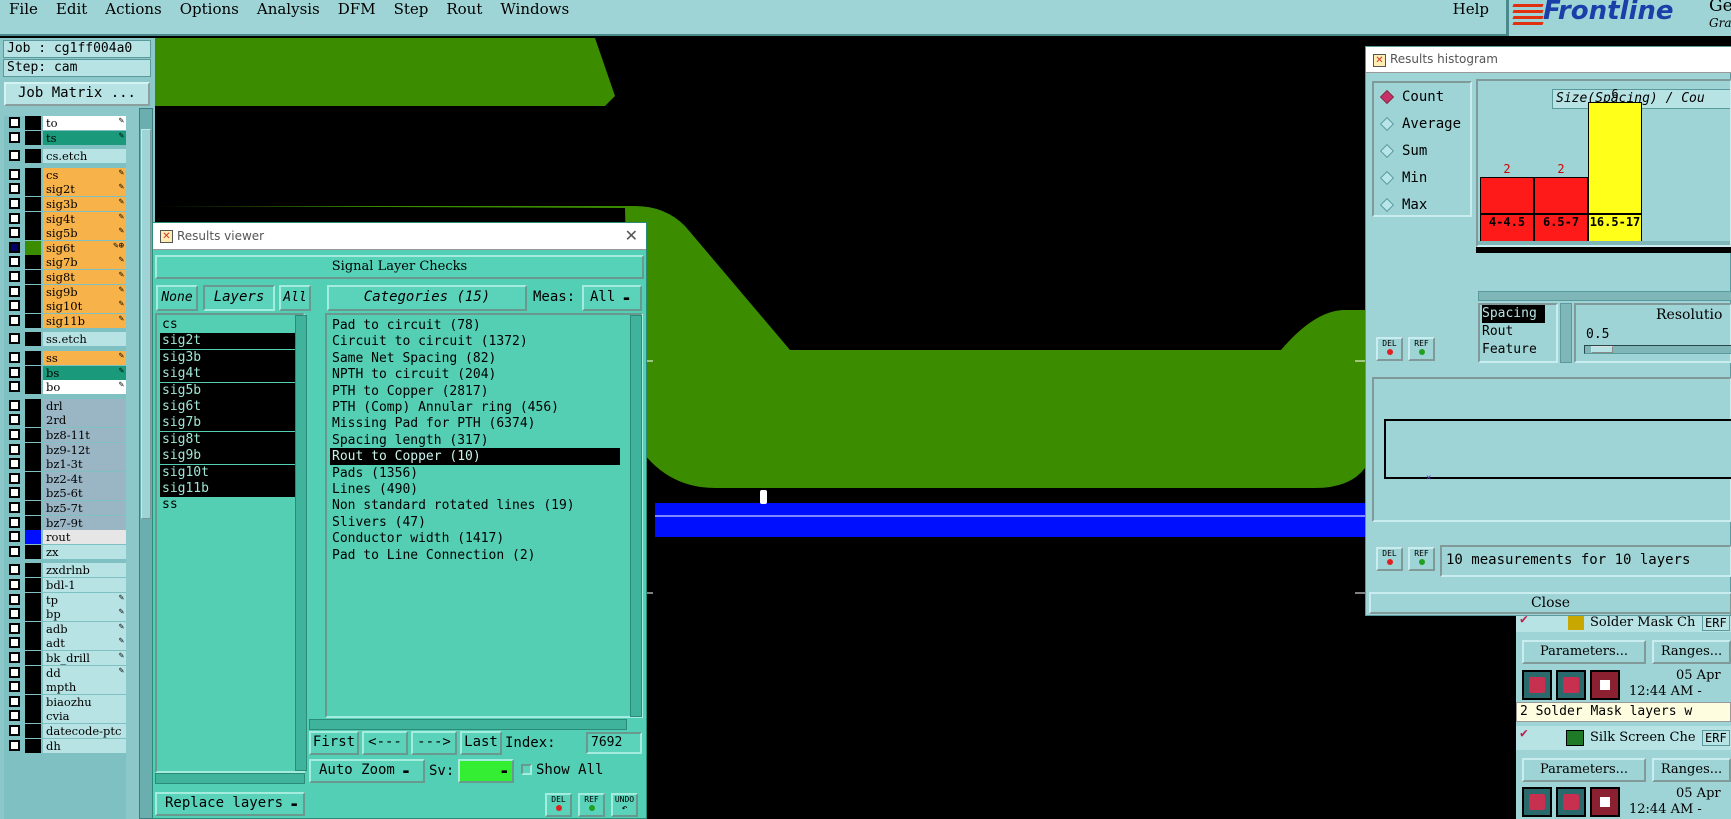 The image size is (1731, 819). Describe the element at coordinates (475, 489) in the screenshot. I see `category-item: Lines (490)` at that location.